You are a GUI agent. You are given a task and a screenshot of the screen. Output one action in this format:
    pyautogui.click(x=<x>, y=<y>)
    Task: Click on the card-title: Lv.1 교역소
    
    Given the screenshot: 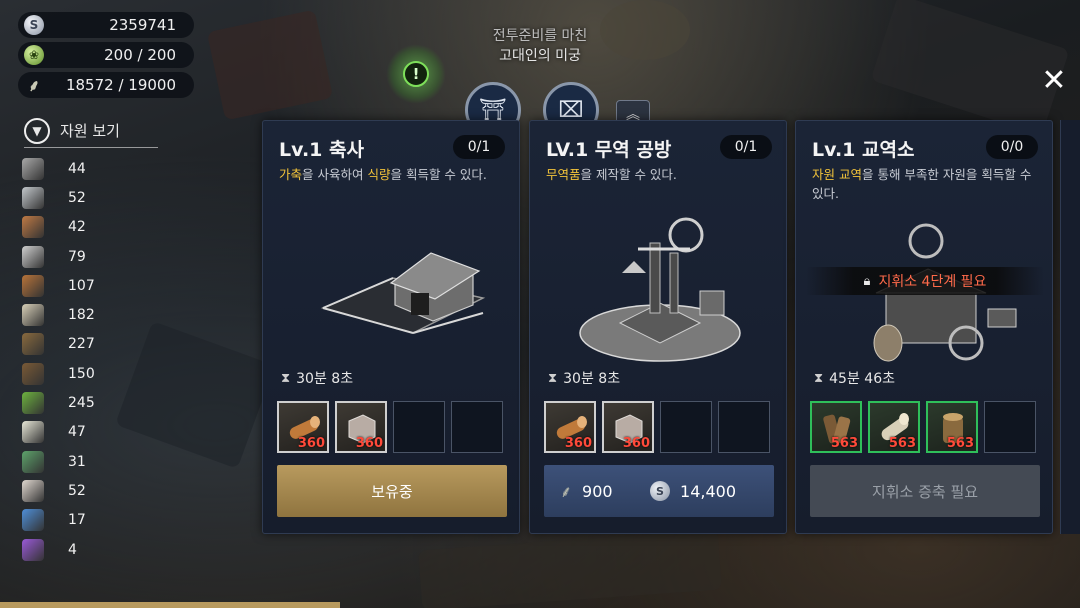 What is the action you would take?
    pyautogui.click(x=863, y=150)
    